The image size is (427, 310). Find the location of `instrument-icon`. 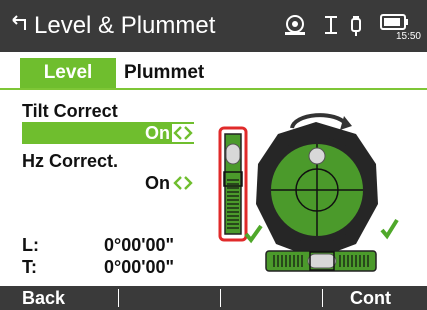

instrument-icon is located at coordinates (331, 25).